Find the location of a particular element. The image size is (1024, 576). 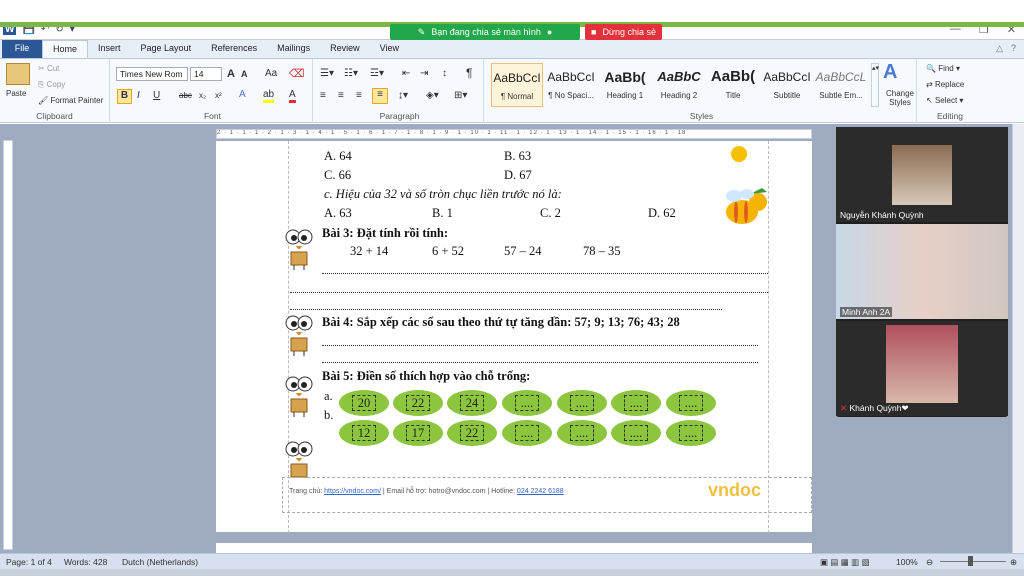

vertical-scrollbar is located at coordinates (1018, 338).